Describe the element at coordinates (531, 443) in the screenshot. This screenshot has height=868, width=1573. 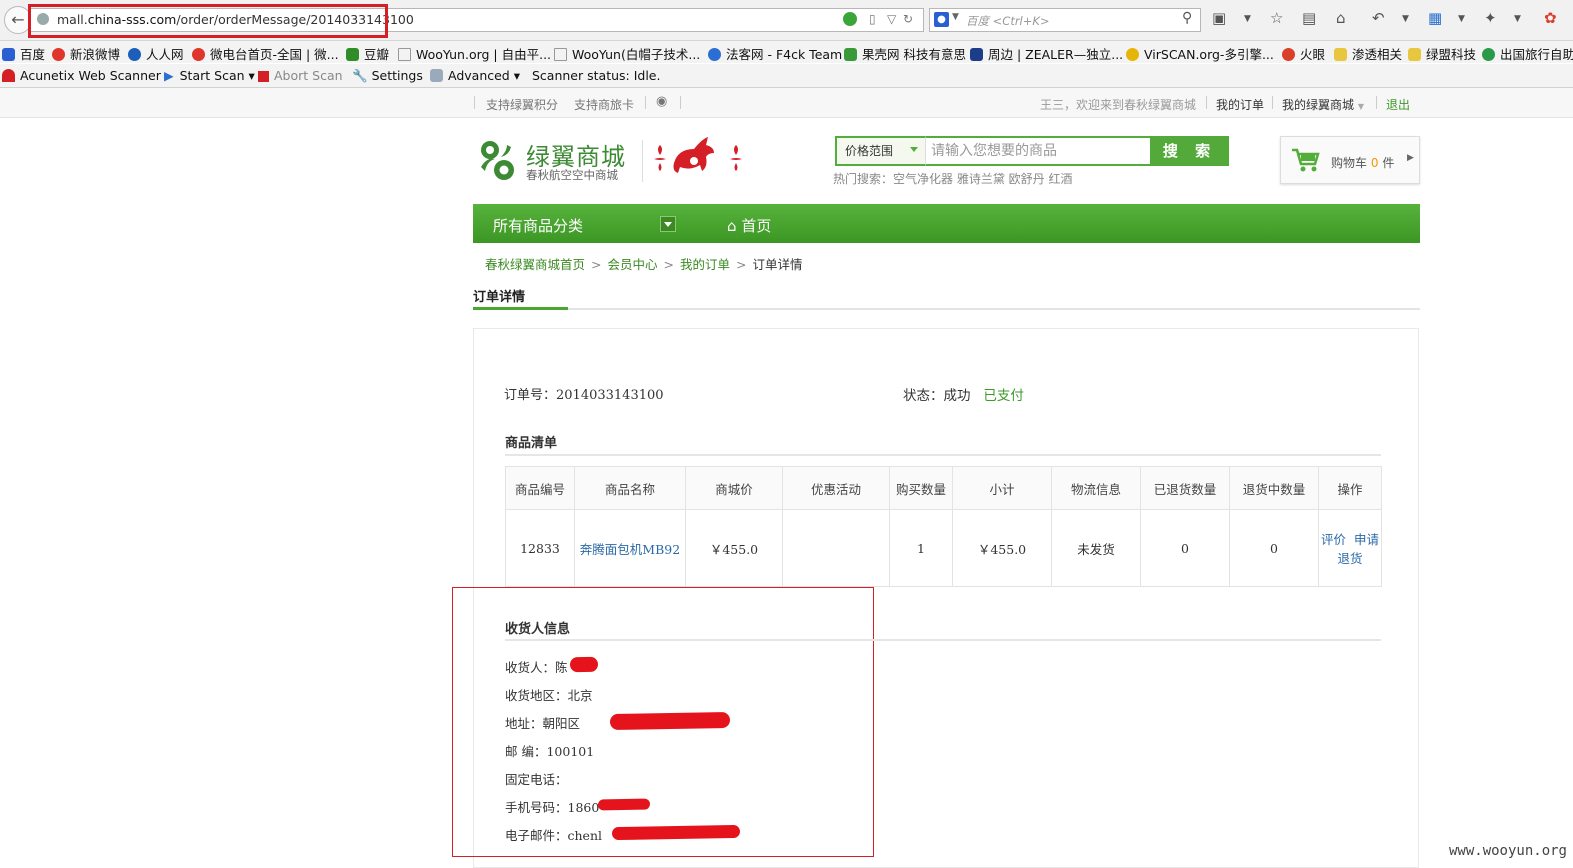
I see `items-section-title: 商品清单` at that location.